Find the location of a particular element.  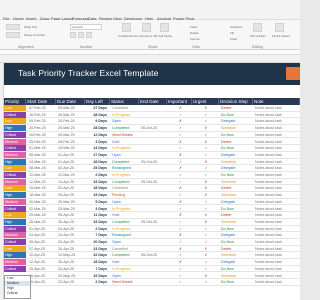

due-date-cell: 05-Apr-25 is located at coordinates (70, 215).